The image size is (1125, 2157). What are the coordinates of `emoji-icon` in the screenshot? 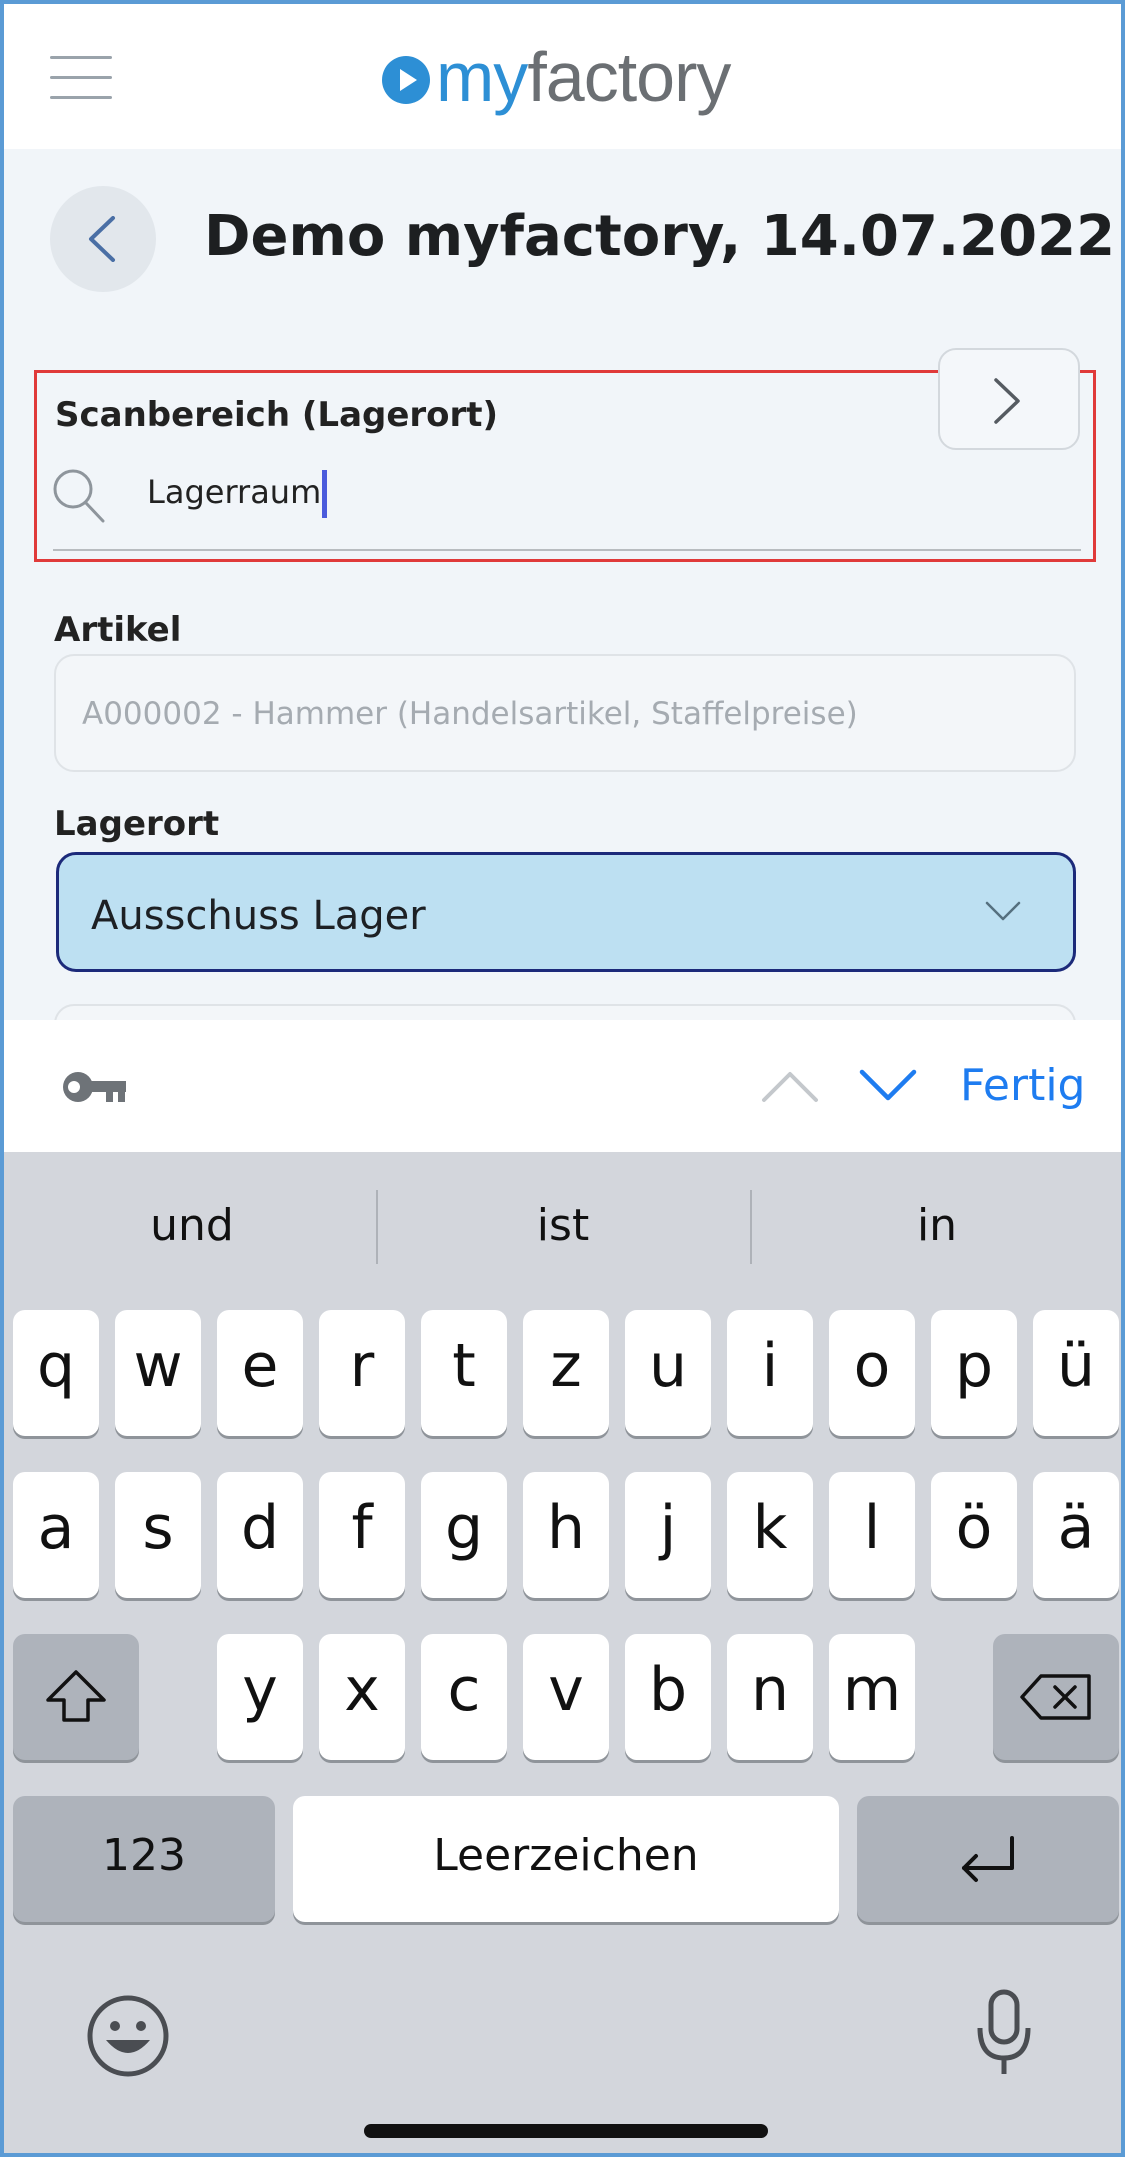 It's located at (128, 2036).